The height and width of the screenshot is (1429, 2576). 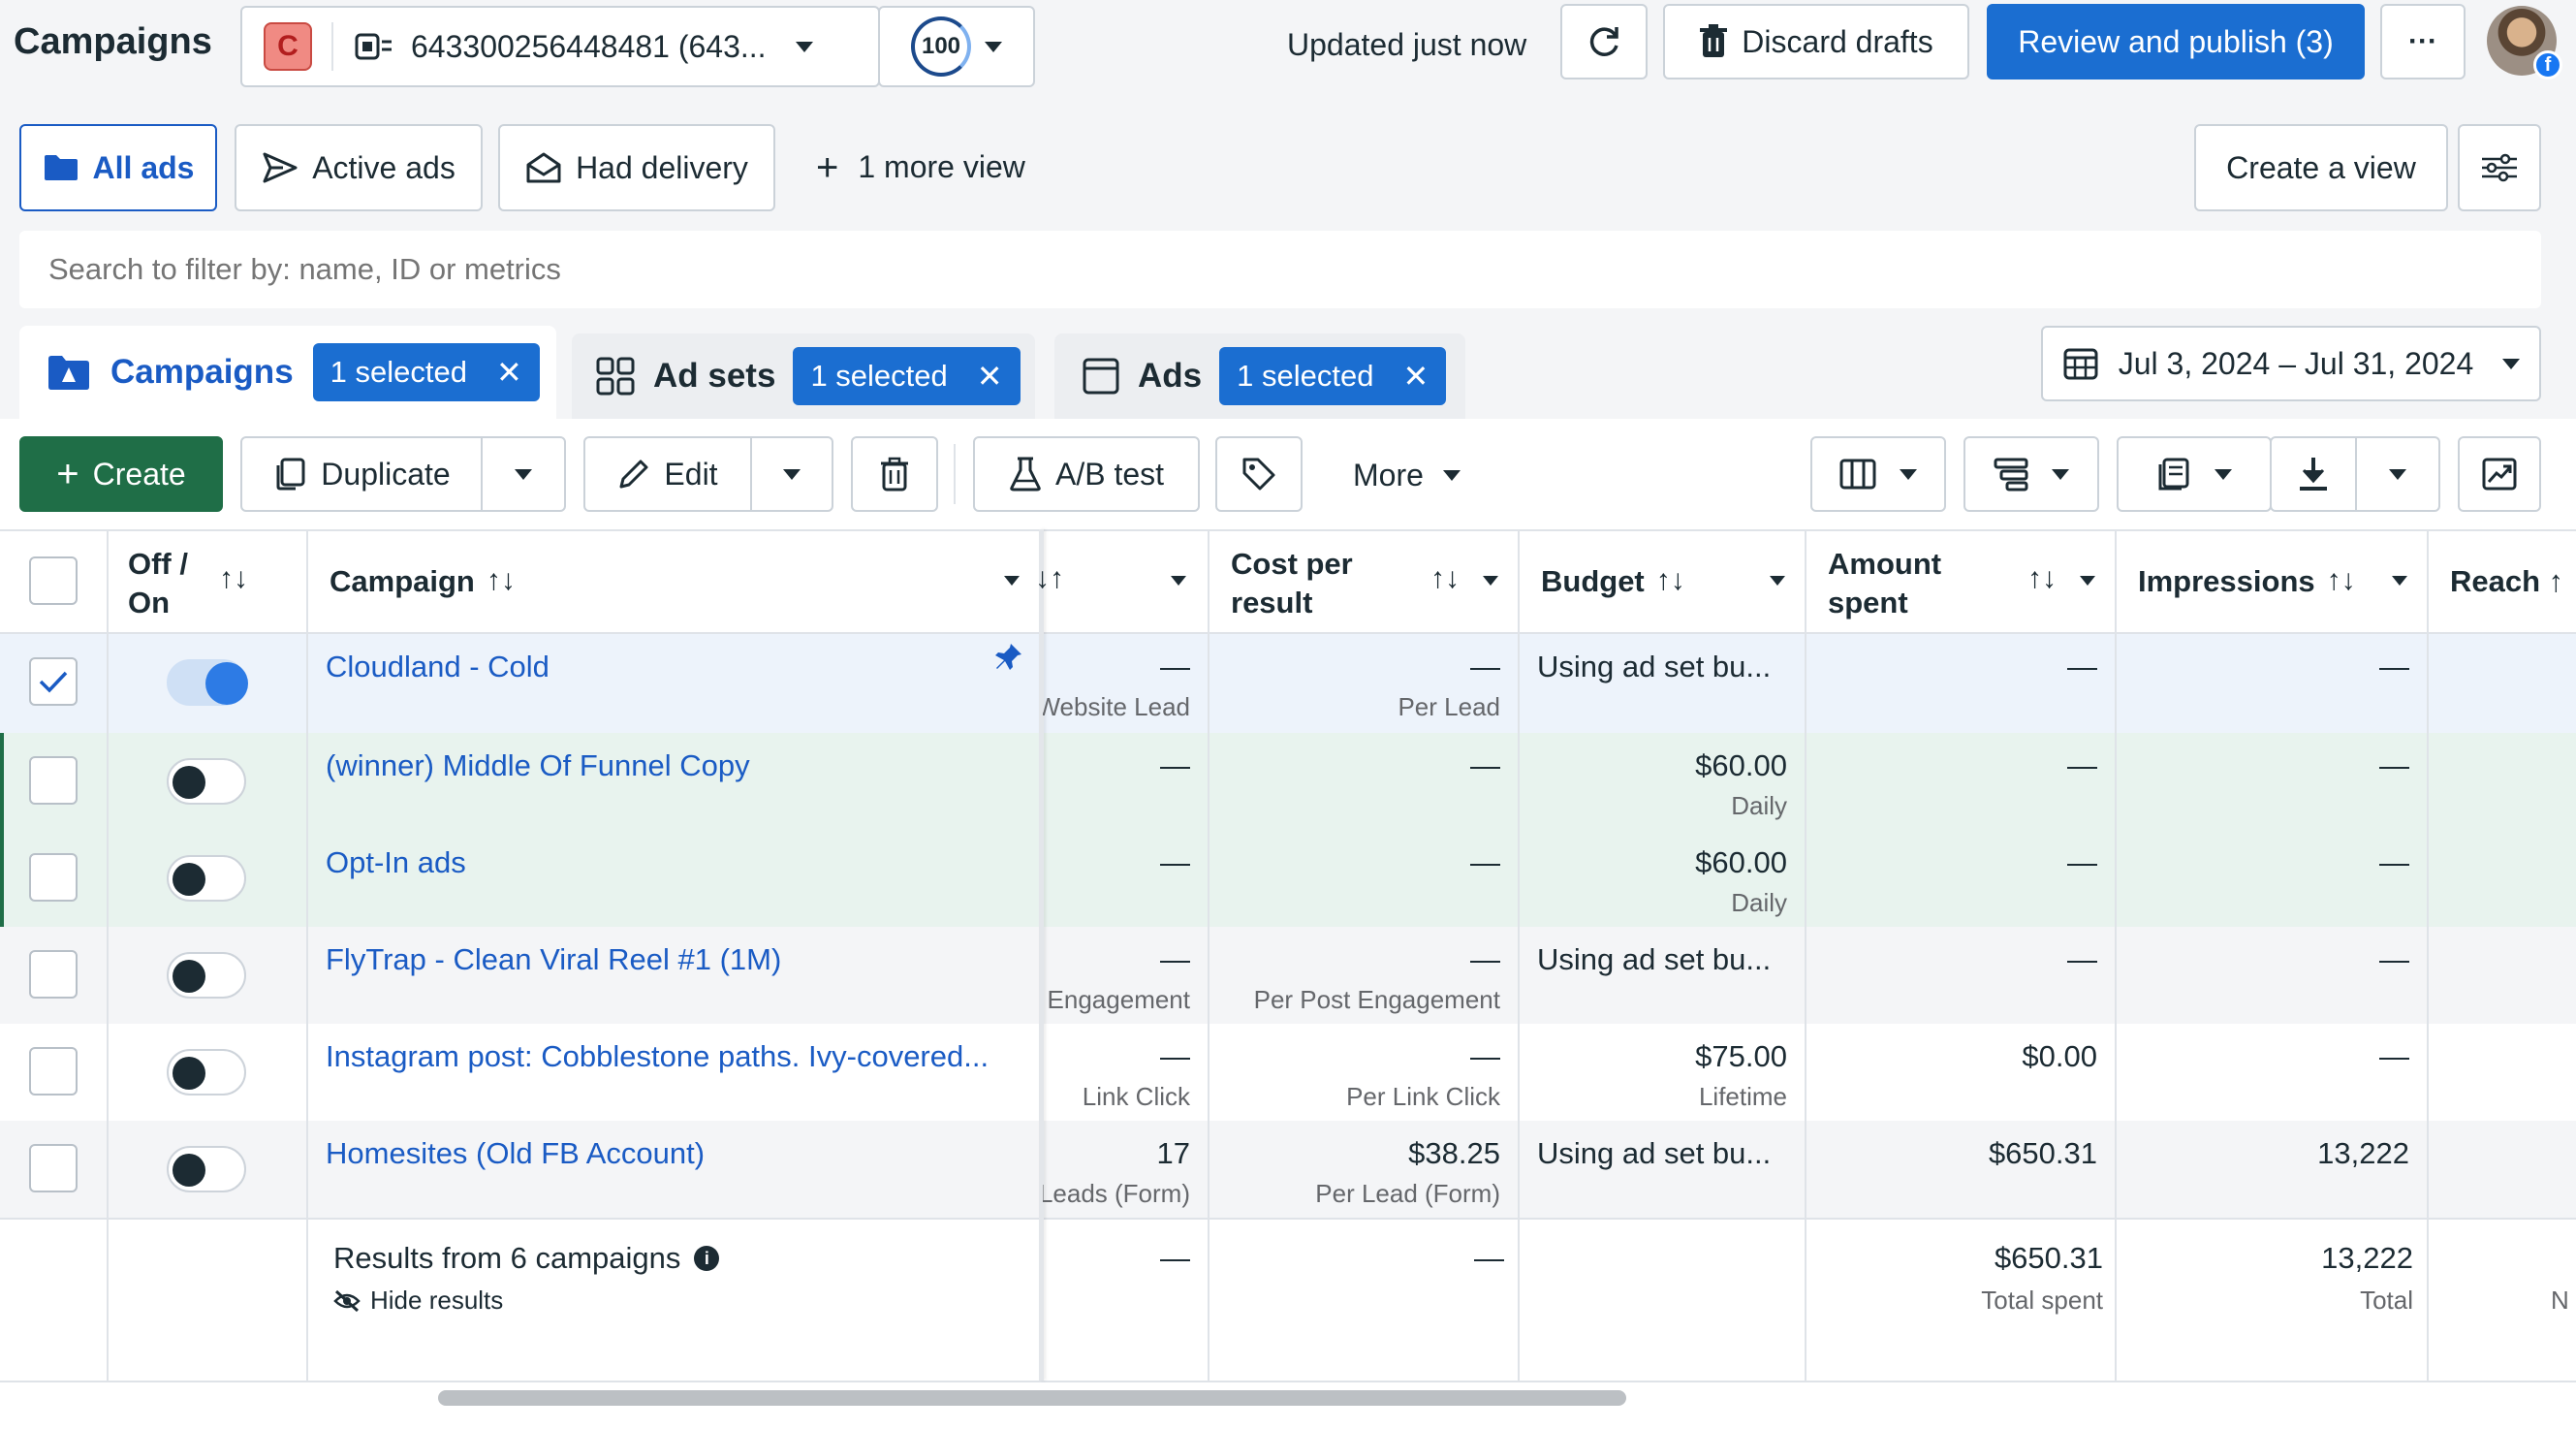 What do you see at coordinates (2367, 1258) in the screenshot?
I see `total-impressions-value: 13,222` at bounding box center [2367, 1258].